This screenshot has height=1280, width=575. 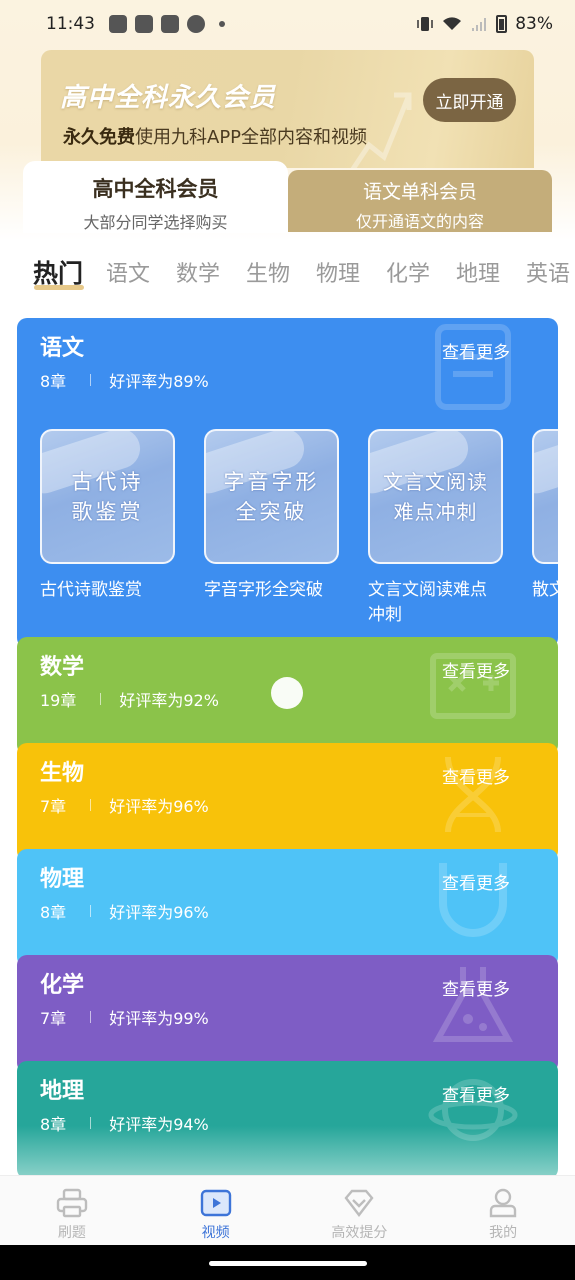 I want to click on printer-icon, so click(x=72, y=1203).